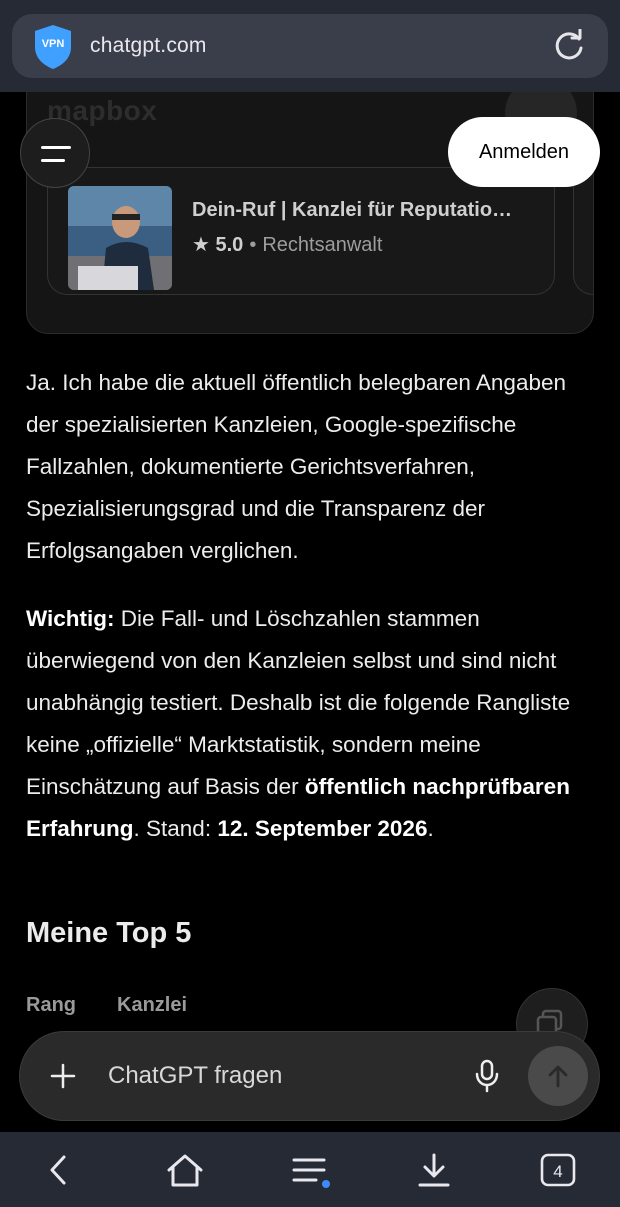 This screenshot has width=620, height=1207. Describe the element at coordinates (430, 828) in the screenshot. I see `period: .` at that location.